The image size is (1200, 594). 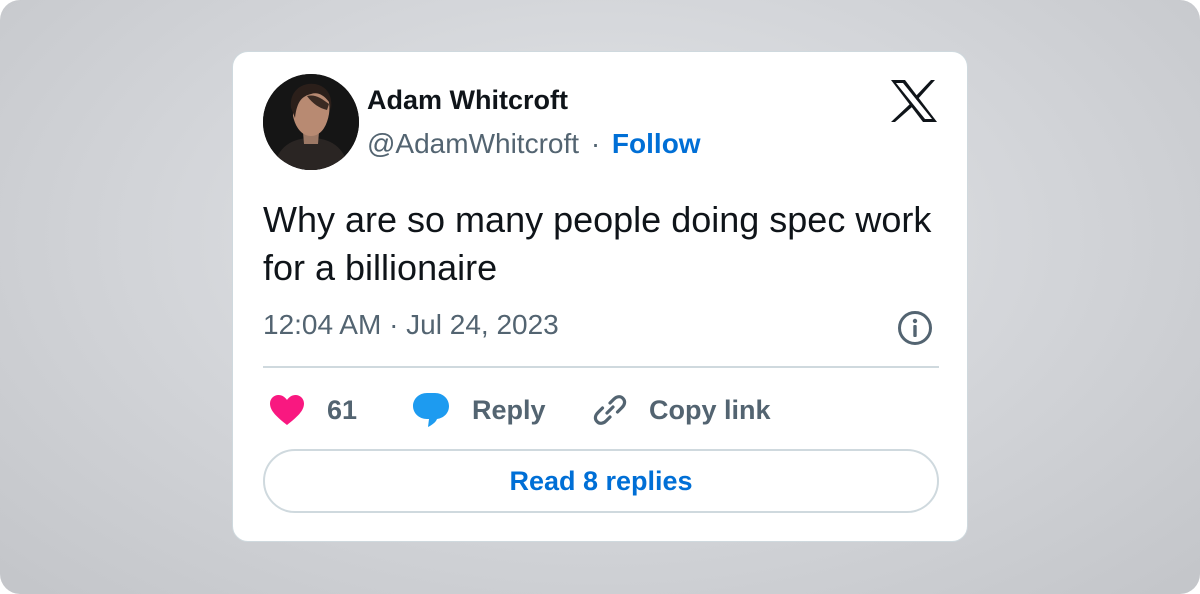 I want to click on like-count: 61, so click(x=342, y=409).